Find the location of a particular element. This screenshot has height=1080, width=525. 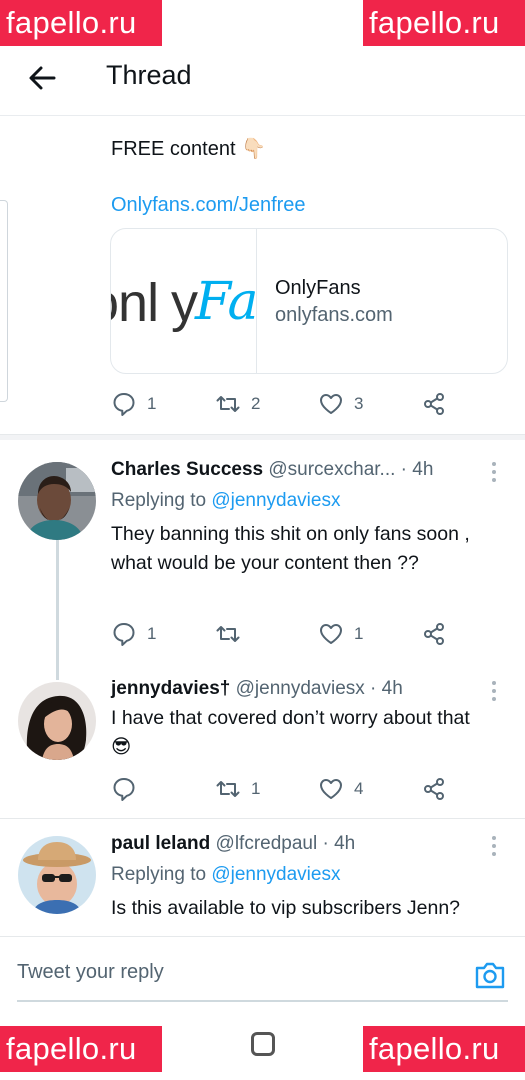

display-name: Charles Success is located at coordinates (187, 469).